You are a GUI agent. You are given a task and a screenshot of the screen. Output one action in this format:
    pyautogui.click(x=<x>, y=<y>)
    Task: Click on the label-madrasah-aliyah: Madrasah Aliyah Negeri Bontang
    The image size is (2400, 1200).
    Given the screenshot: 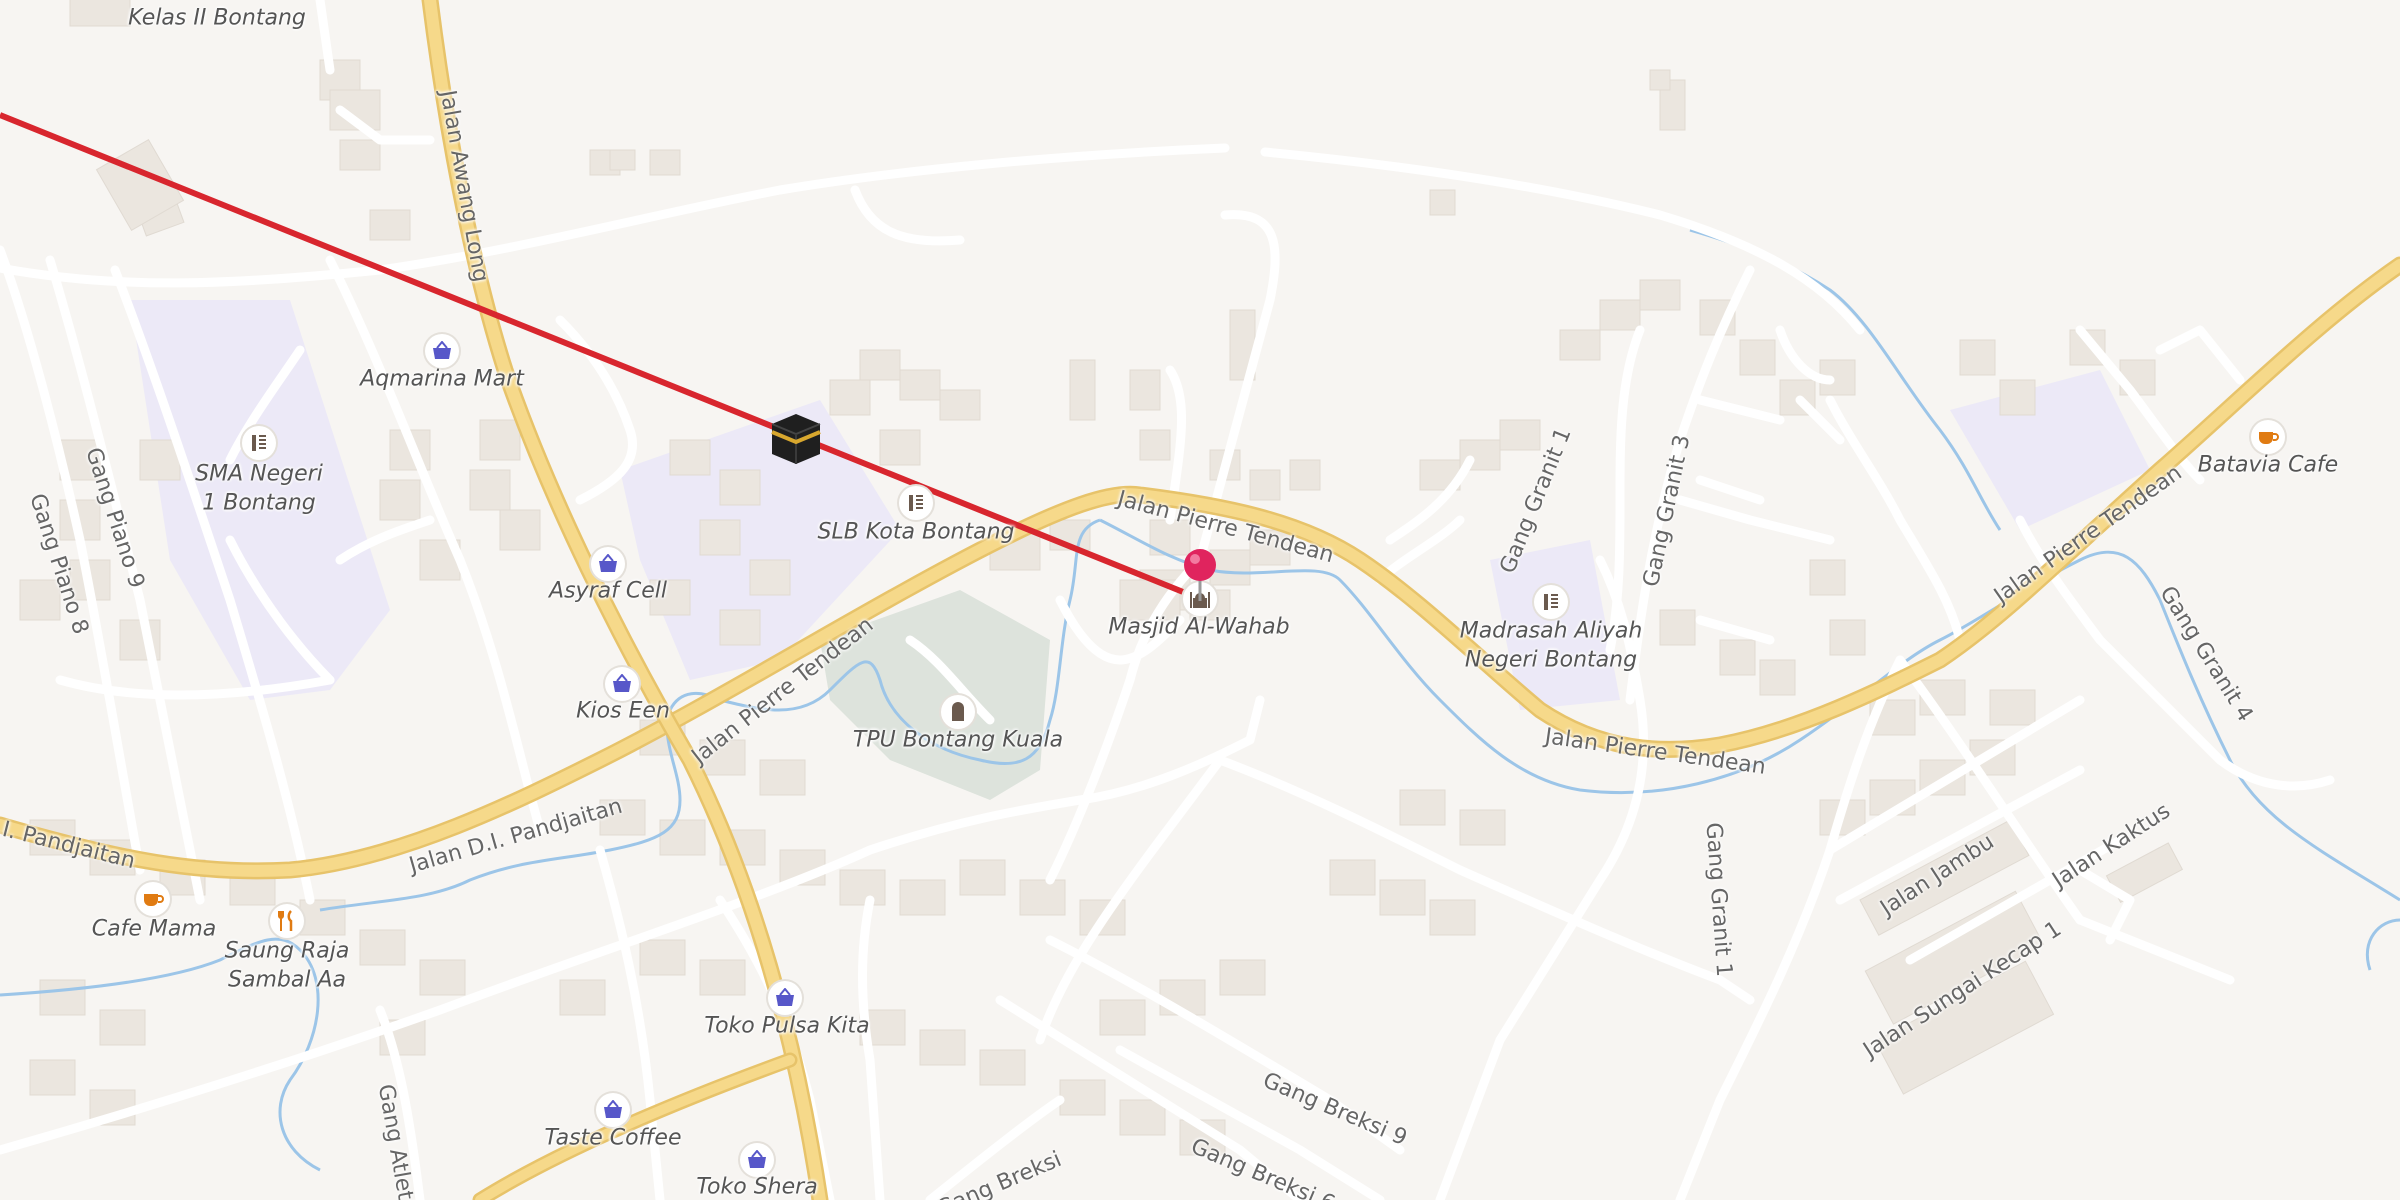 What is the action you would take?
    pyautogui.click(x=1551, y=645)
    